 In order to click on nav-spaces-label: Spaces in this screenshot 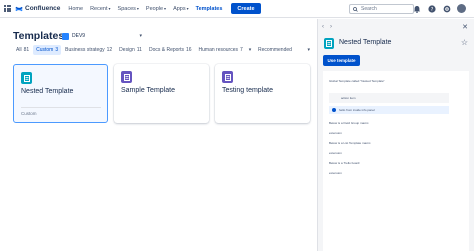, I will do `click(126, 8)`.